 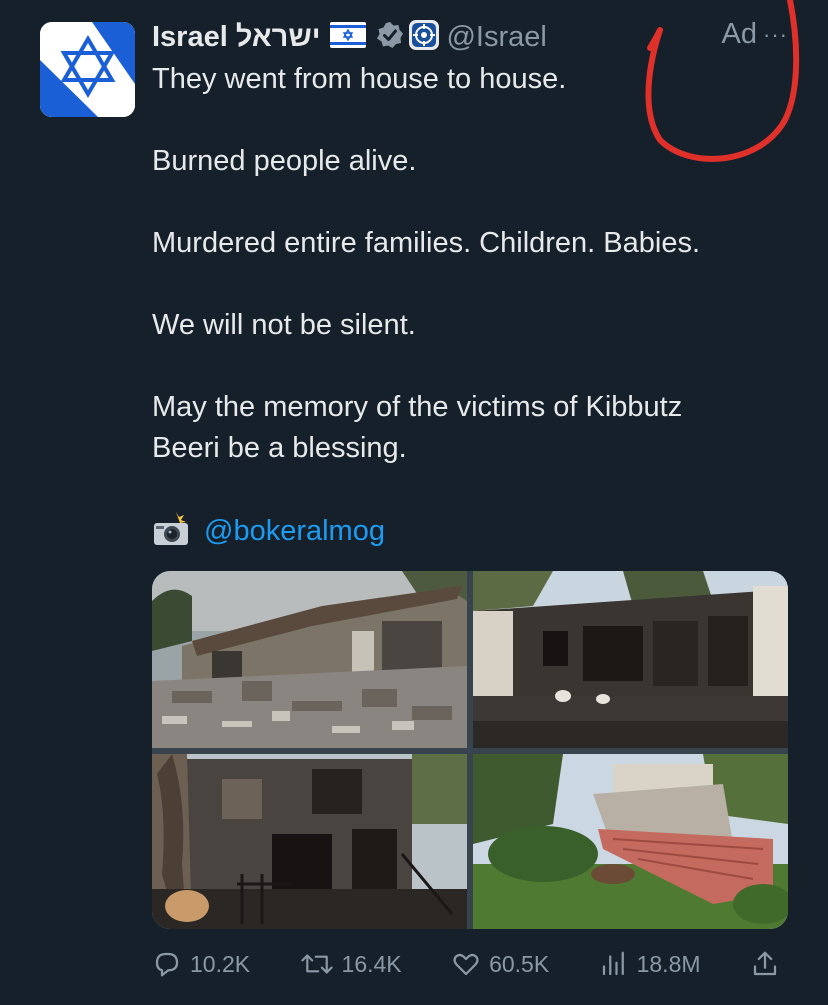 I want to click on reply-button: 10.2K, so click(x=201, y=964).